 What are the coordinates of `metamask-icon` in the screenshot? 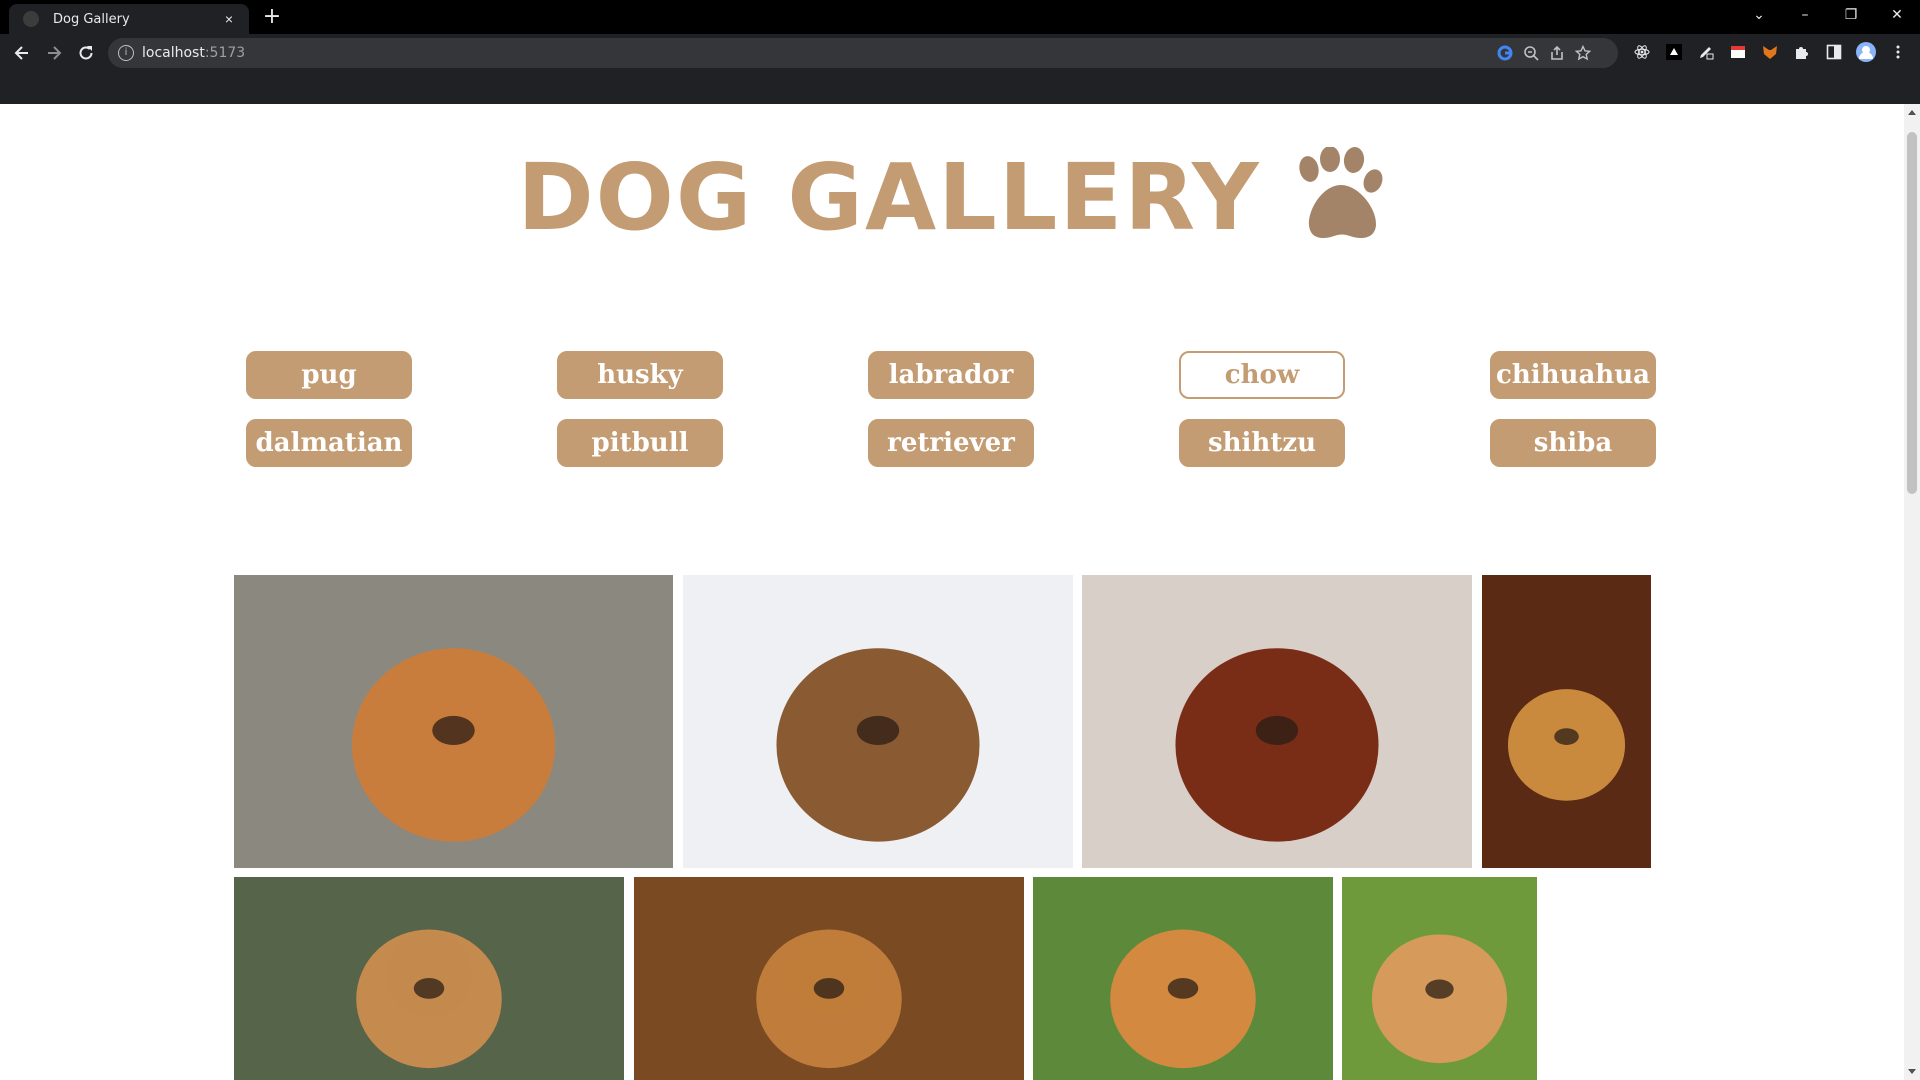 It's located at (1770, 52).